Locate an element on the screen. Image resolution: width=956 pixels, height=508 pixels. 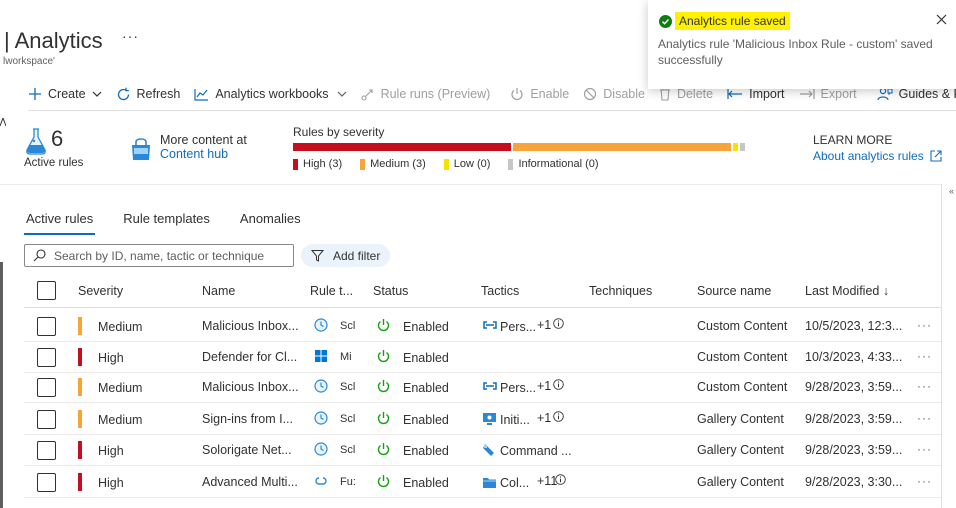
severity-legend-item: High (3) is located at coordinates (317, 164).